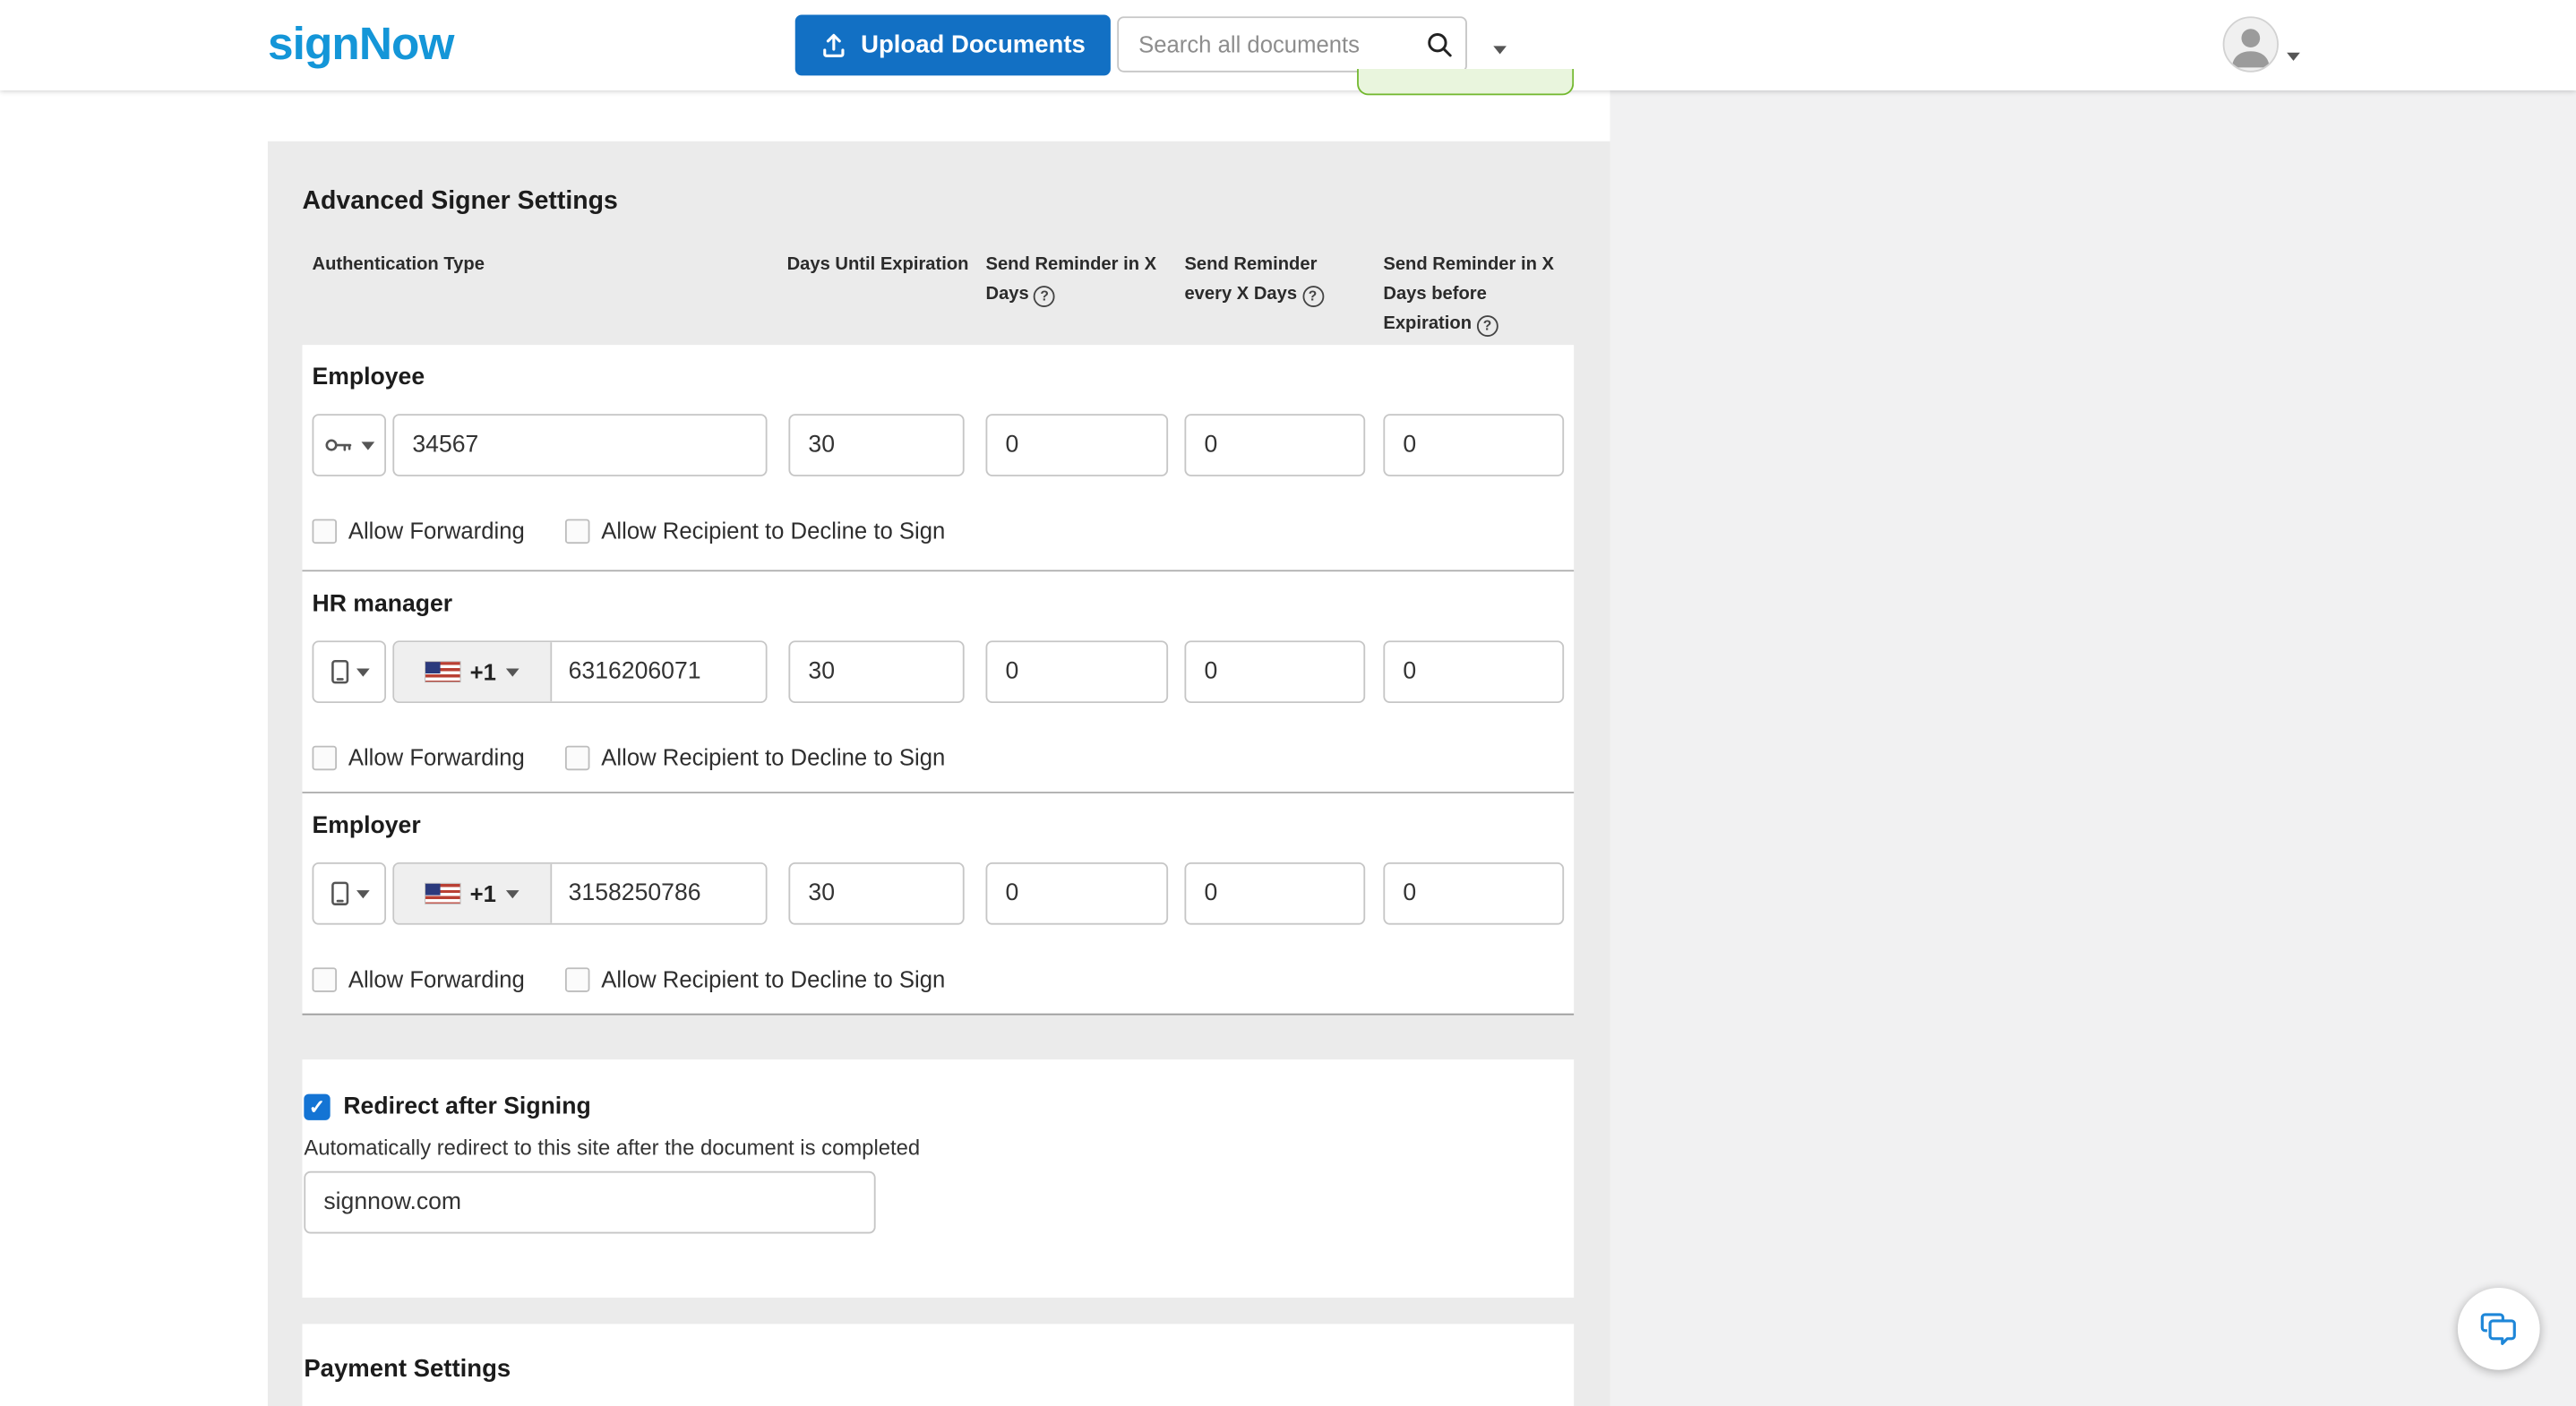 This screenshot has width=2576, height=1406. I want to click on auth-code-input, so click(580, 445).